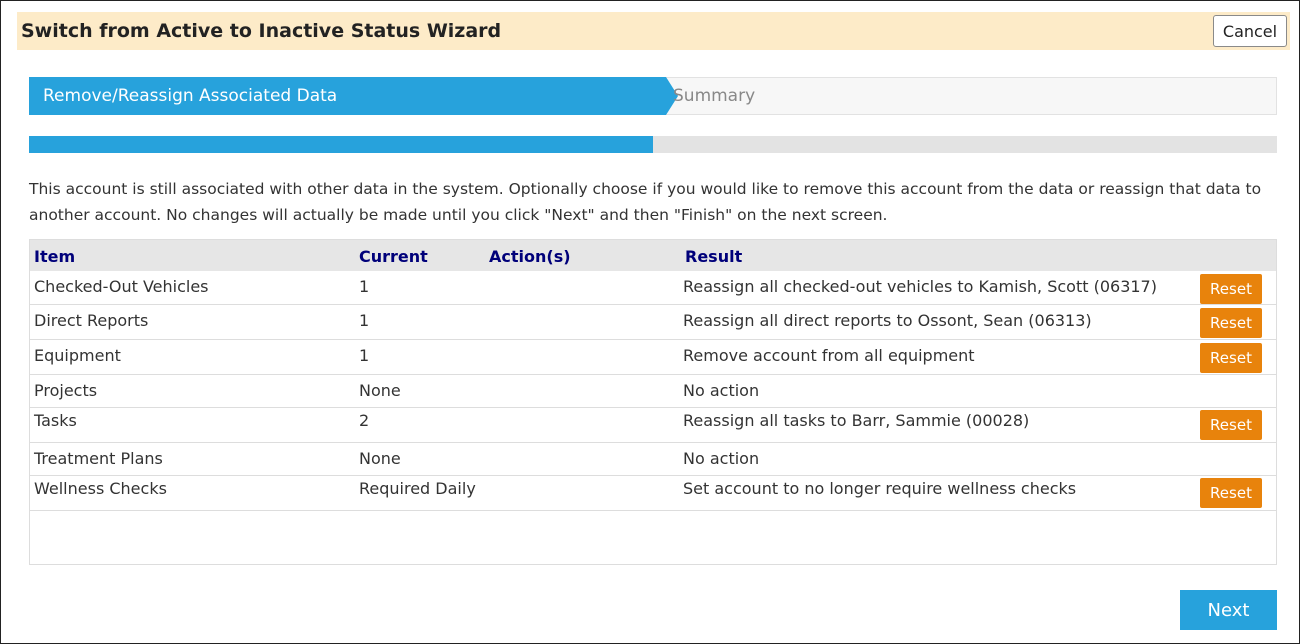 The image size is (1300, 644). Describe the element at coordinates (121, 286) in the screenshot. I see `row-item: Checked-Out Vehicles` at that location.